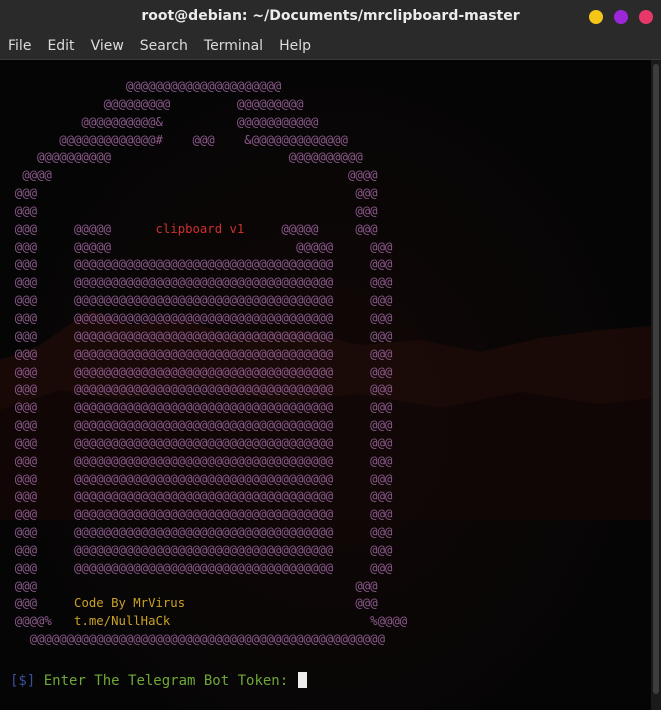 The height and width of the screenshot is (710, 661). Describe the element at coordinates (621, 17) in the screenshot. I see `maximize-button` at that location.